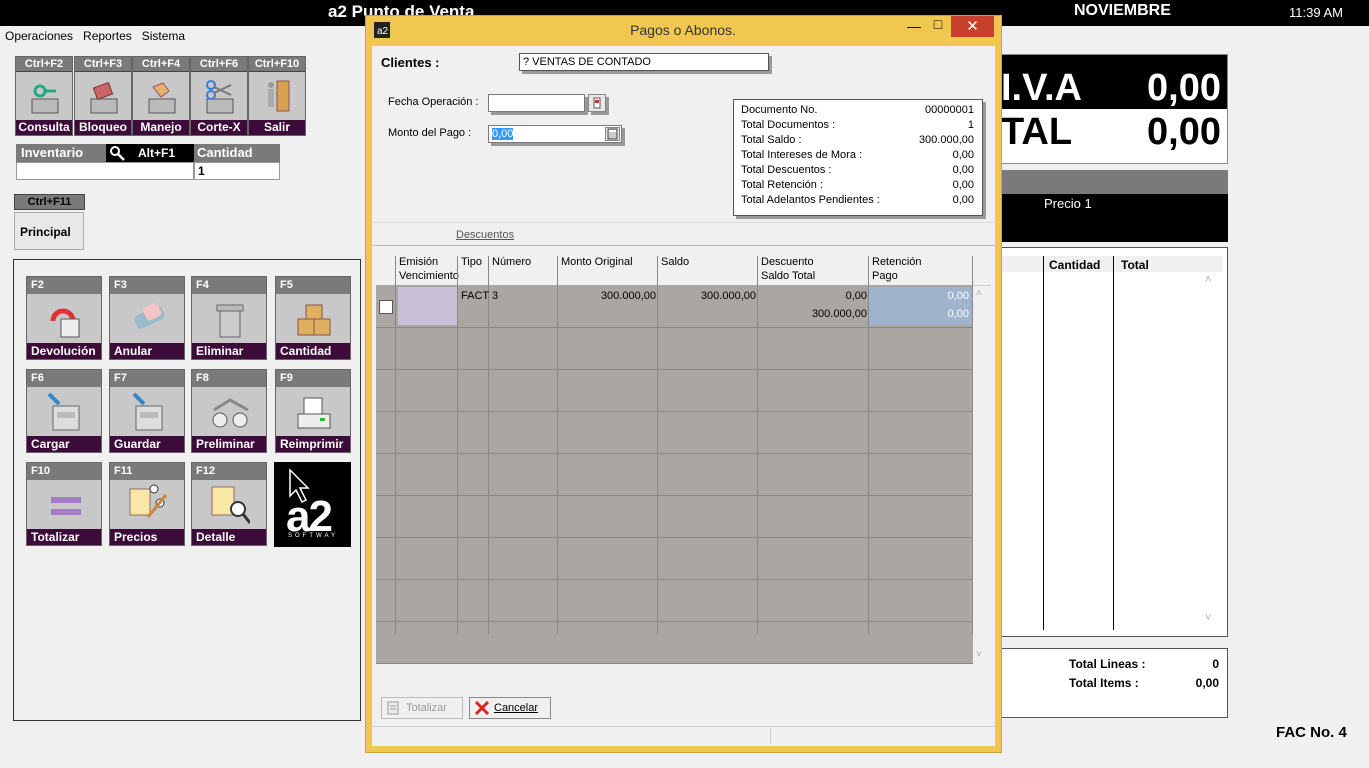 The width and height of the screenshot is (1369, 768). What do you see at coordinates (1215, 664) in the screenshot?
I see `total-lines-value: 0` at bounding box center [1215, 664].